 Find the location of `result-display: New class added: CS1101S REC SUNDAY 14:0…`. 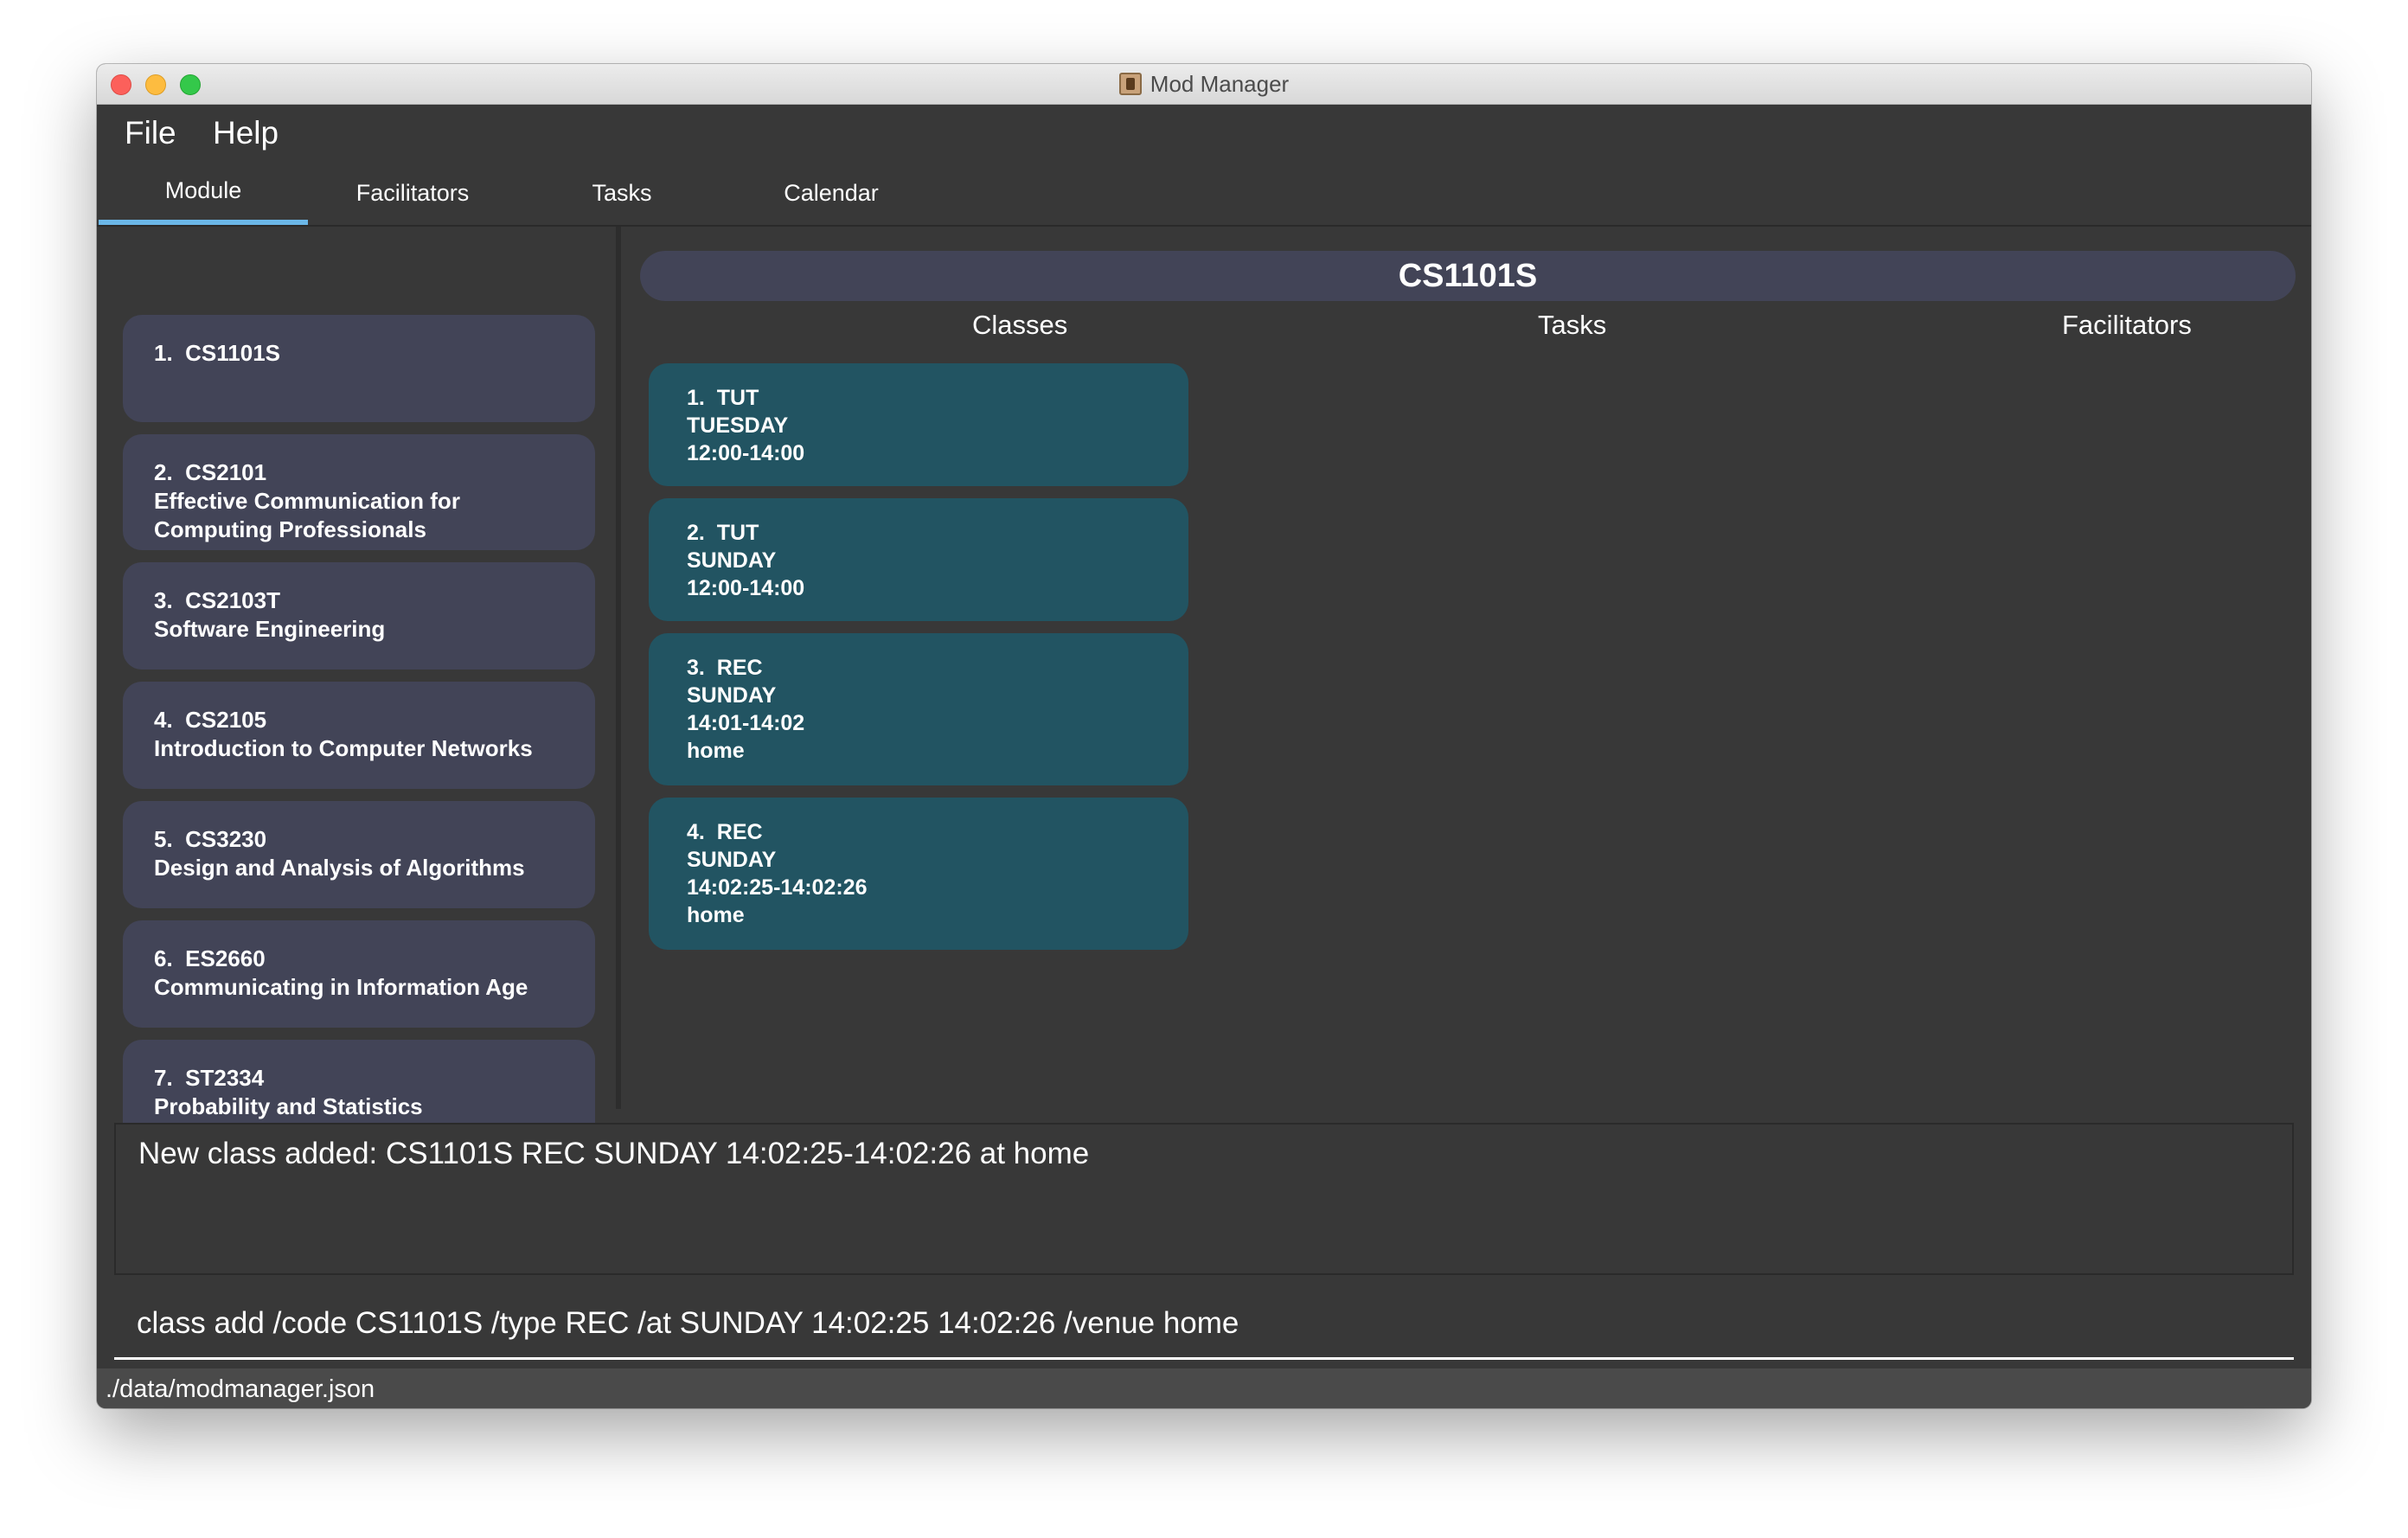

result-display: New class added: CS1101S REC SUNDAY 14:0… is located at coordinates (1204, 1199).